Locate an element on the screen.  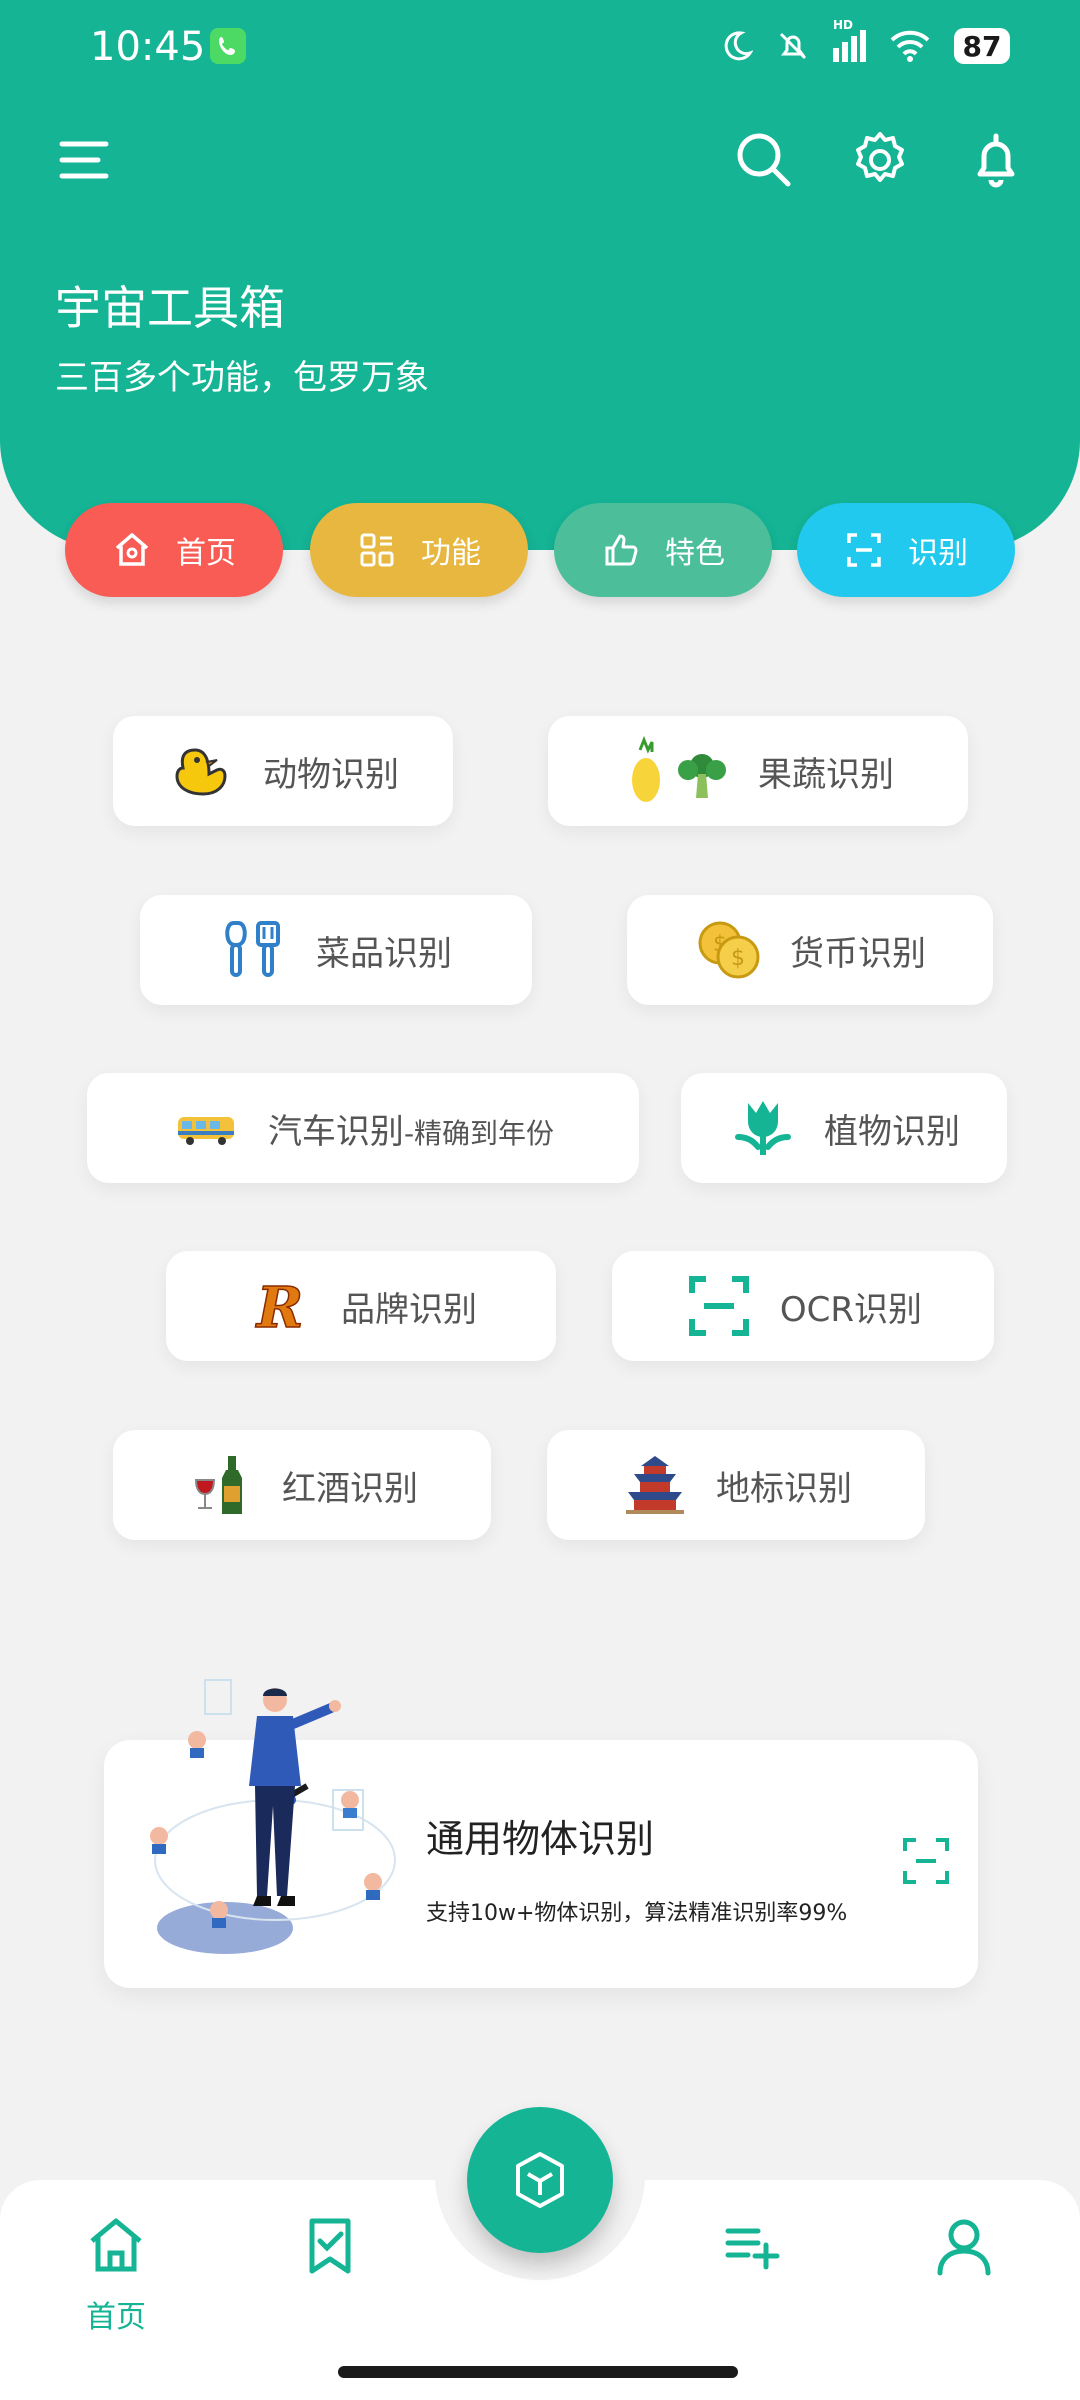
moon-icon is located at coordinates (738, 46).